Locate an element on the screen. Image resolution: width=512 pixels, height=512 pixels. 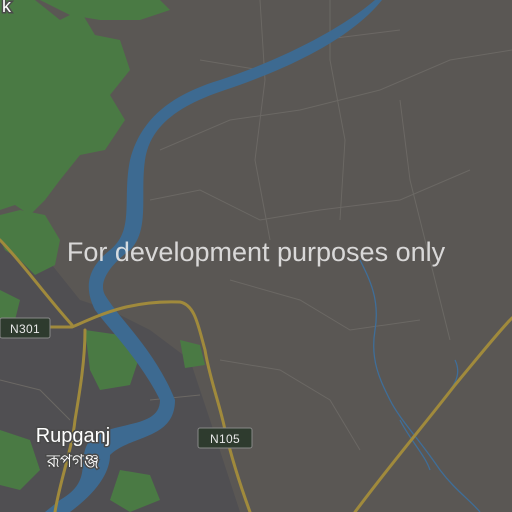
shield-n105: N105 is located at coordinates (225, 438).